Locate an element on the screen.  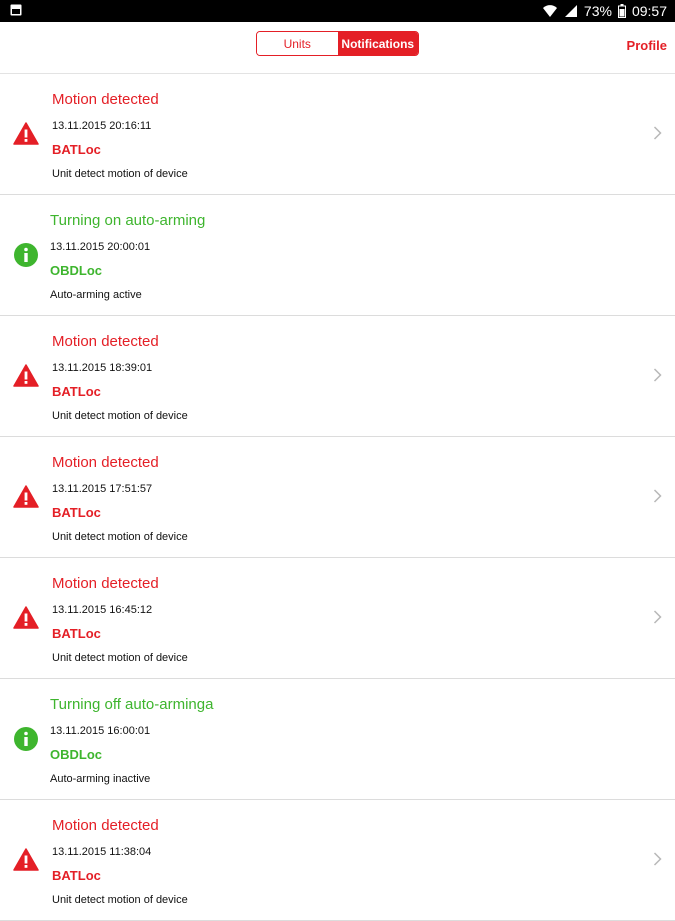
notification-time: 13.11.2015 16:45:12 is located at coordinates (102, 610).